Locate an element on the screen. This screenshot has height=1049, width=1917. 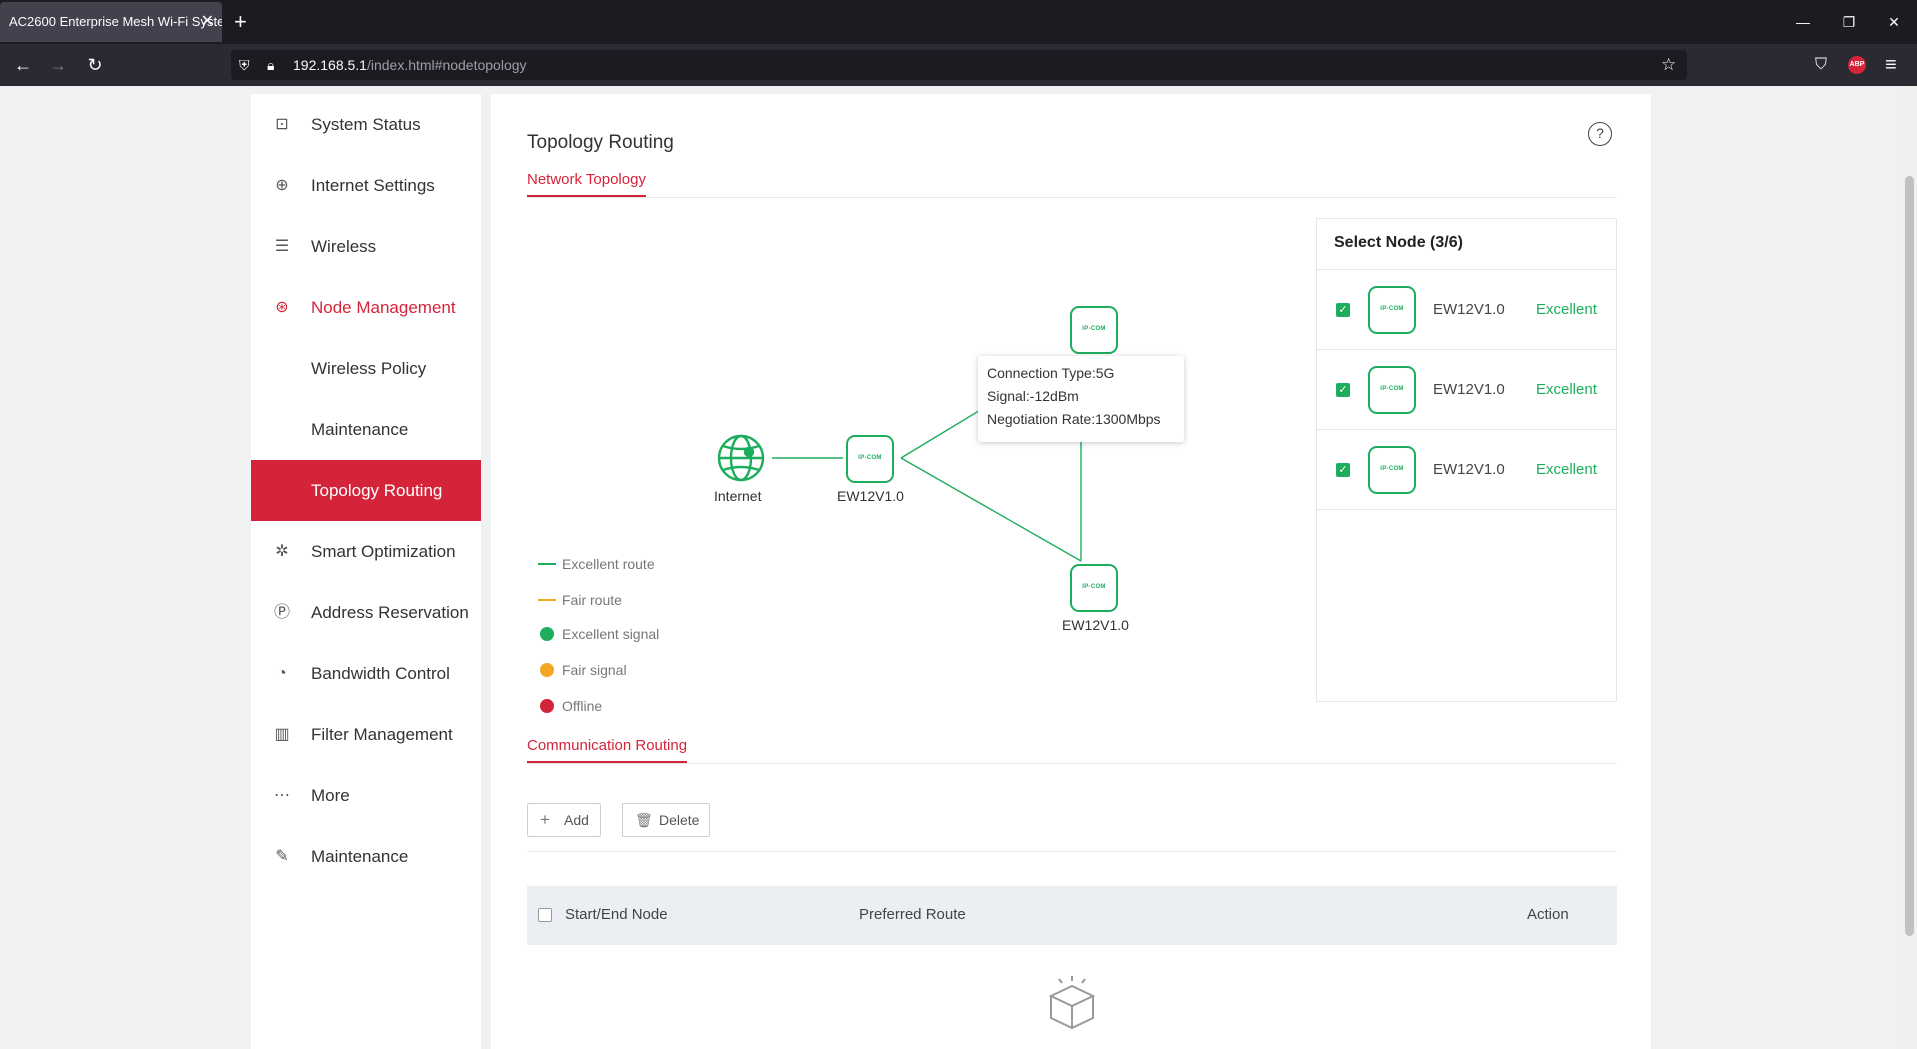
page-title: Topology Routing is located at coordinates (600, 142).